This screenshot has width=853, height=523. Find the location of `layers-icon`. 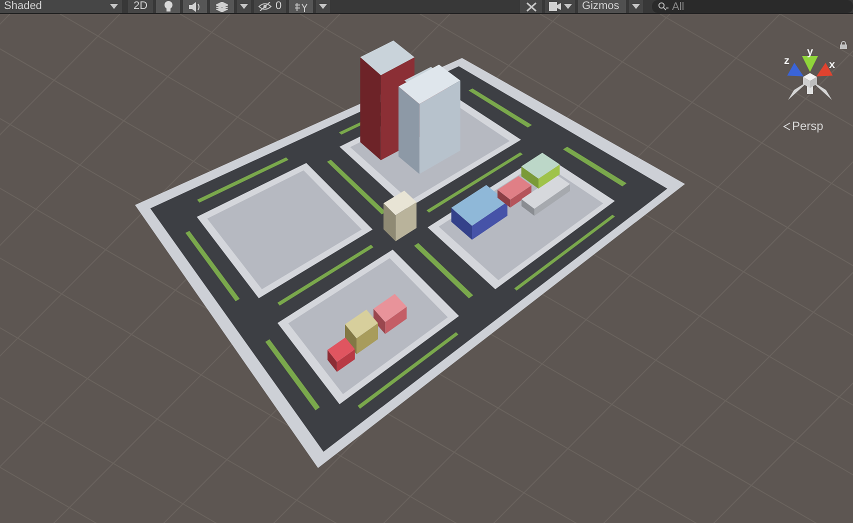

layers-icon is located at coordinates (222, 7).